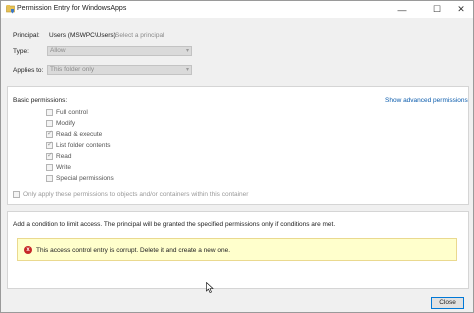  What do you see at coordinates (66, 123) in the screenshot?
I see `permission-label: Modify` at bounding box center [66, 123].